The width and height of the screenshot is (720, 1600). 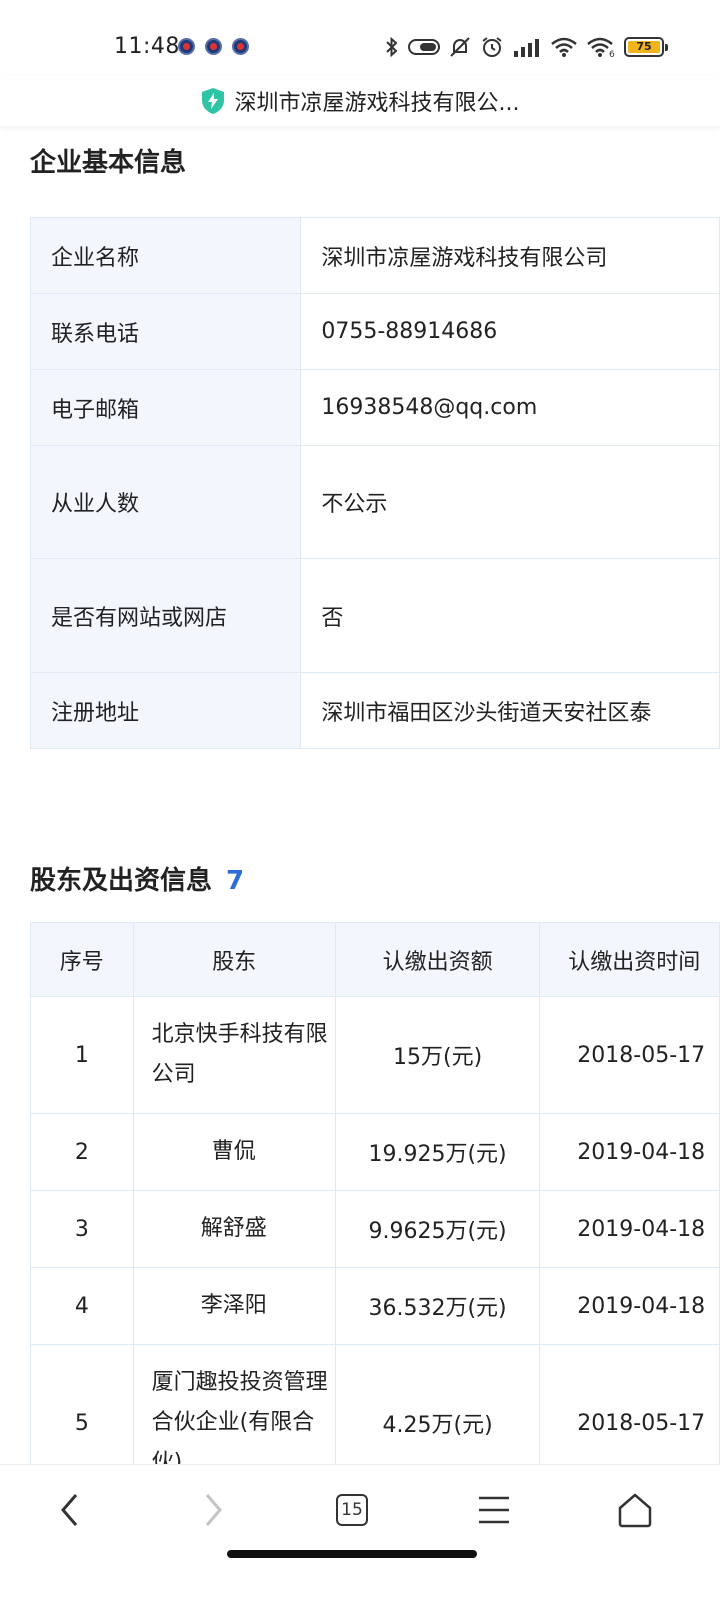 What do you see at coordinates (165, 502) in the screenshot?
I see `info-key: 从业人数` at bounding box center [165, 502].